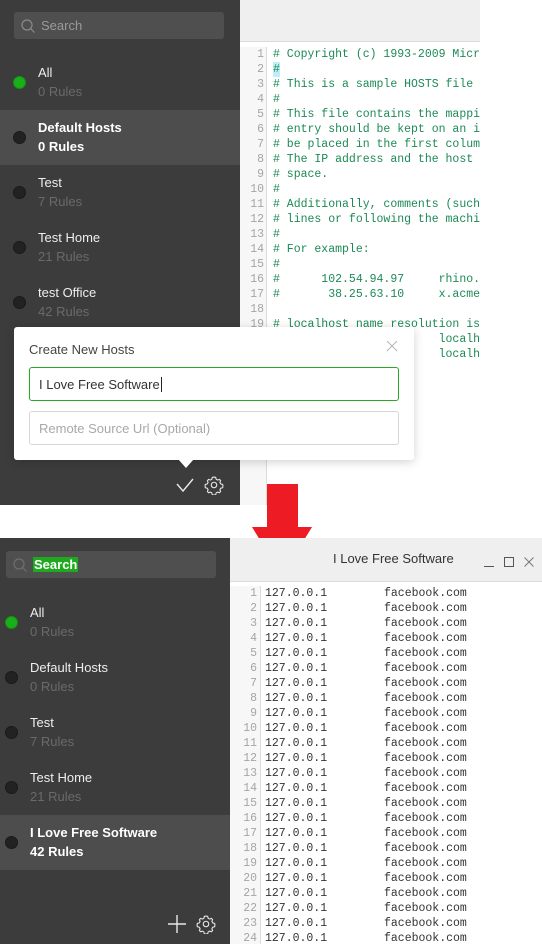 Image resolution: width=542 pixels, height=944 pixels. What do you see at coordinates (64, 311) in the screenshot?
I see `host-rule-count: 42 Rules` at bounding box center [64, 311].